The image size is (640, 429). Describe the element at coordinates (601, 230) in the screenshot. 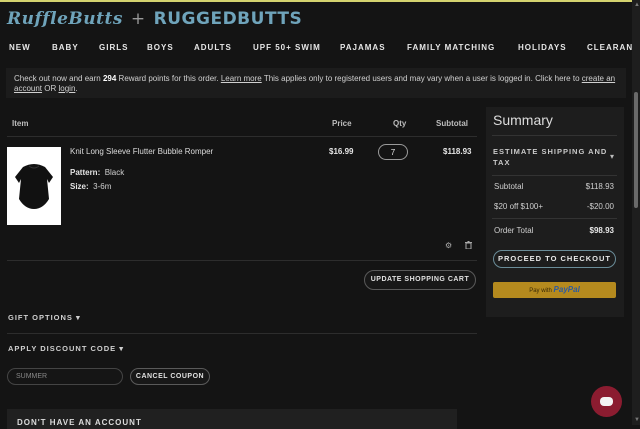

I see `order-total-value: $98.93` at that location.